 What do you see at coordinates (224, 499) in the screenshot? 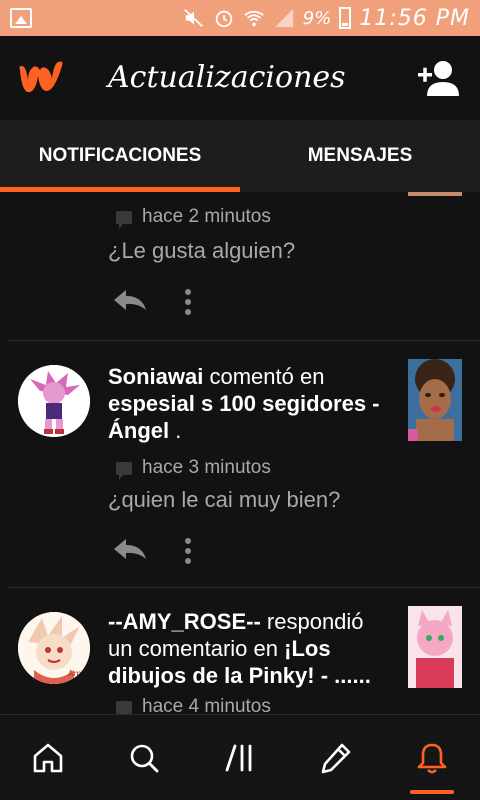
I see `comment-text: ¿quien le cai muy bien?` at bounding box center [224, 499].